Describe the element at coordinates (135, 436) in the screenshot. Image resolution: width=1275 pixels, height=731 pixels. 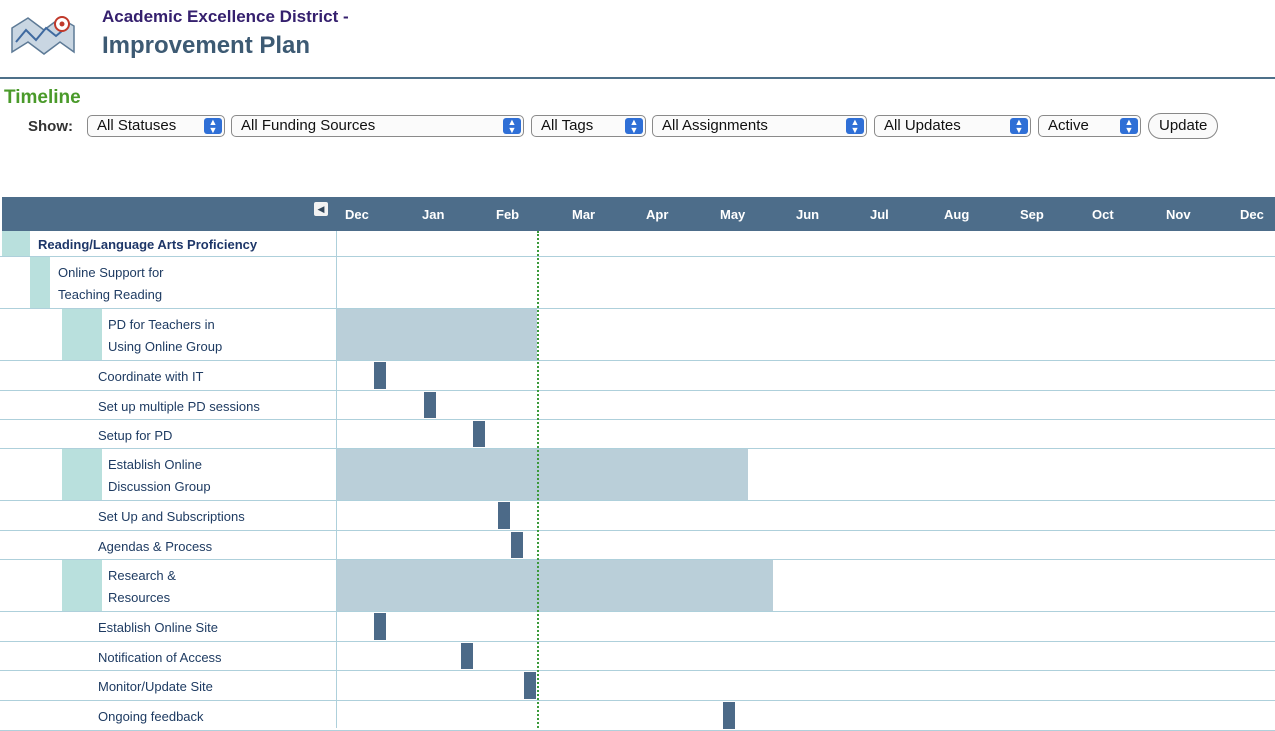
I see `row-label: Setup for PD` at that location.